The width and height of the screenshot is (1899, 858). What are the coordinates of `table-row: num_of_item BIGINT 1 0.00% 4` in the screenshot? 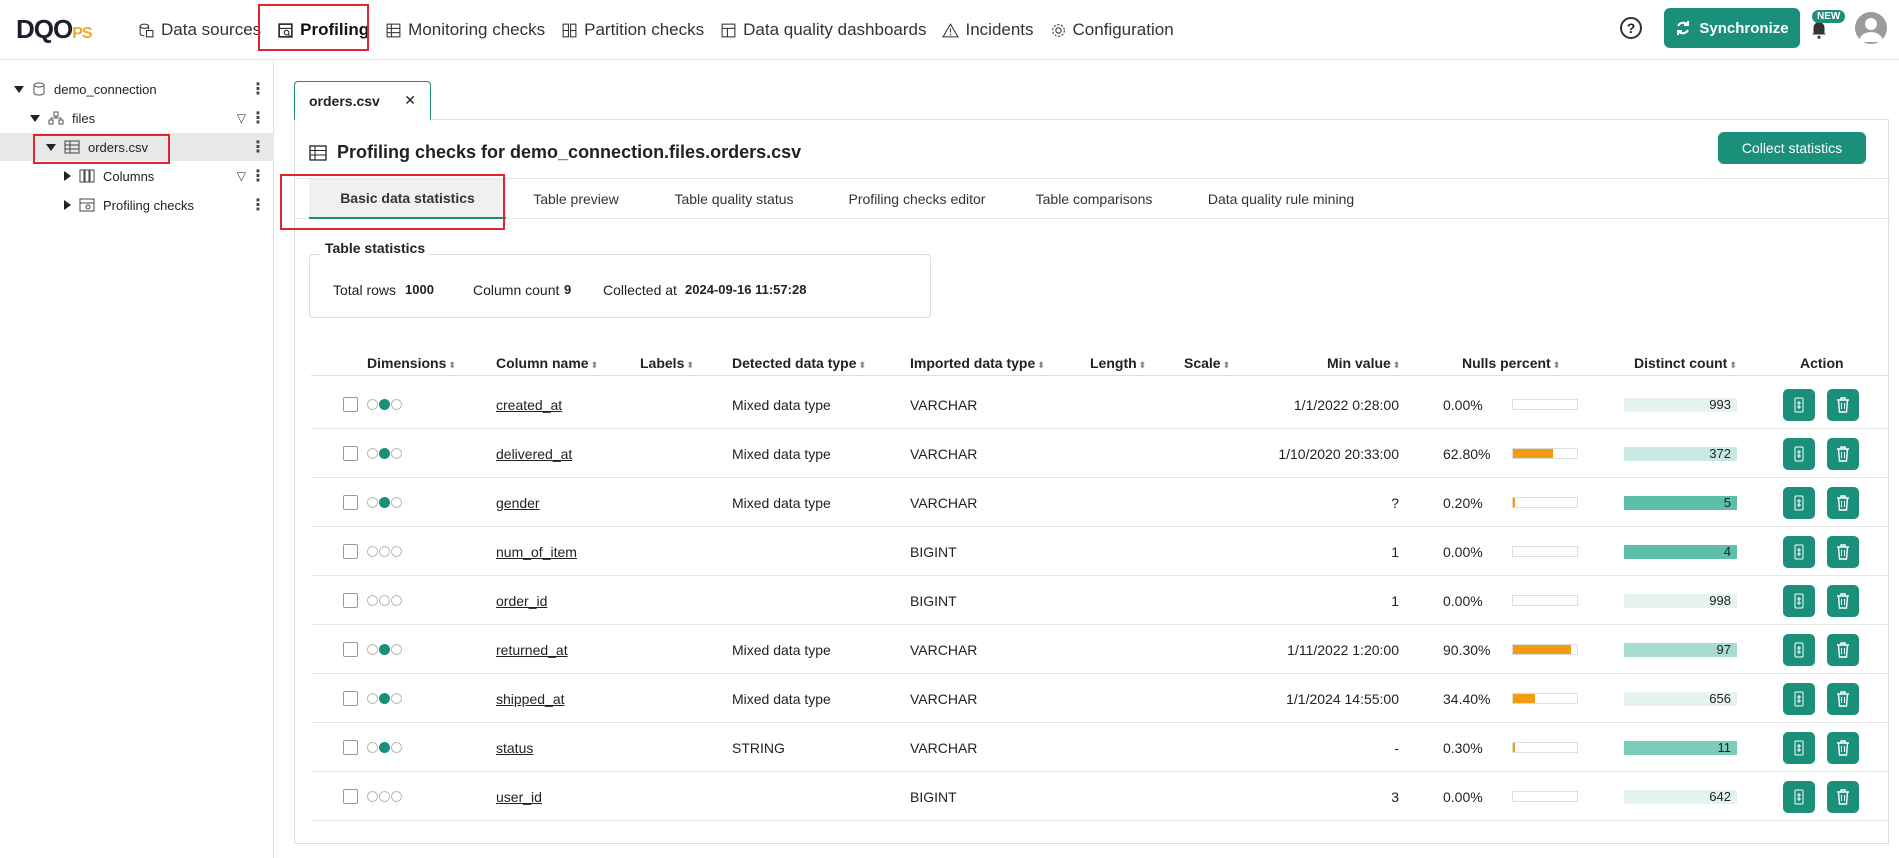 It's located at (1100, 551).